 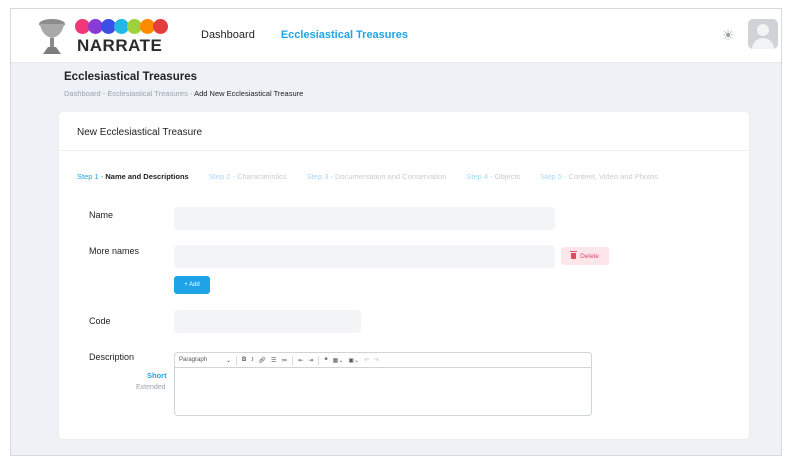 What do you see at coordinates (493, 176) in the screenshot?
I see `step-4: Step 4 - Objects` at bounding box center [493, 176].